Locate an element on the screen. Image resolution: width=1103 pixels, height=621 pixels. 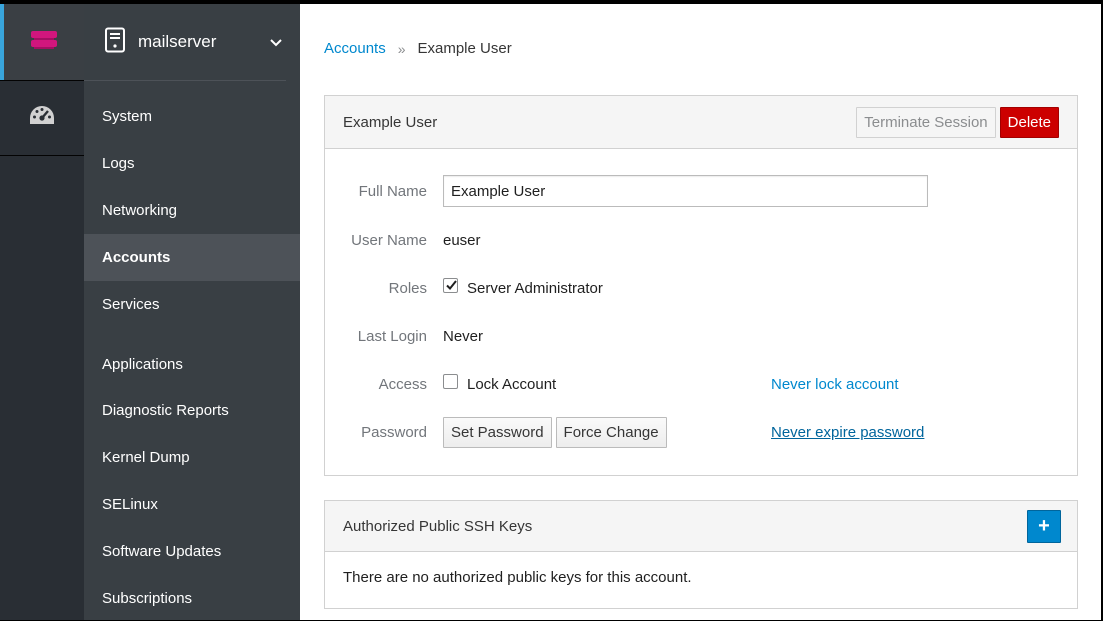
full-name-row: Full Name is located at coordinates (701, 191).